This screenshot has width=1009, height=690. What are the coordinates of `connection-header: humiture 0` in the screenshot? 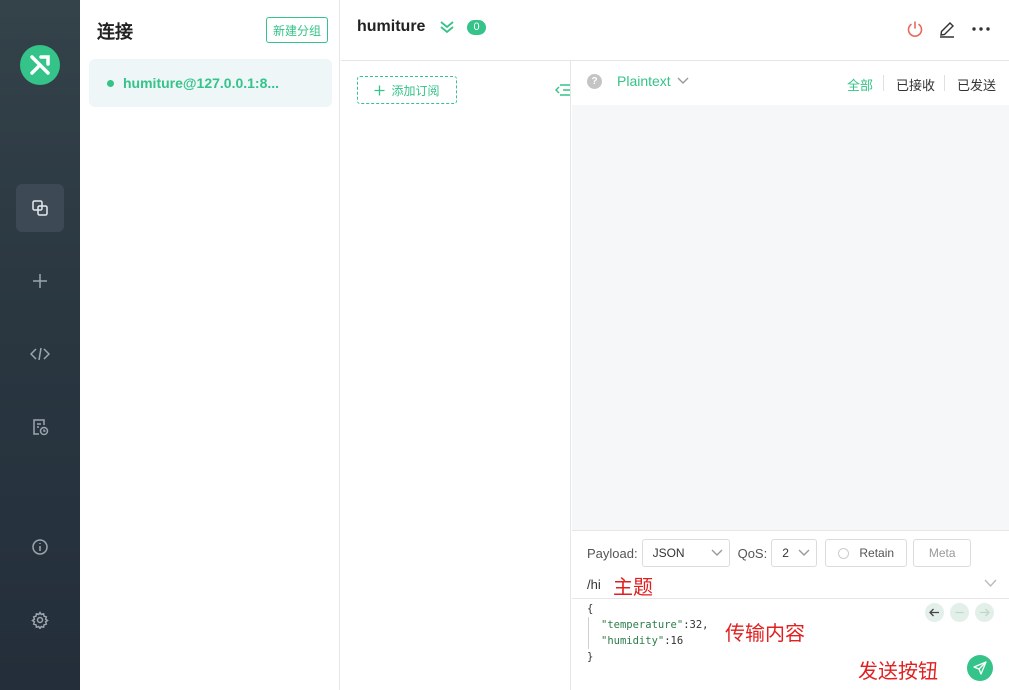 It's located at (675, 30).